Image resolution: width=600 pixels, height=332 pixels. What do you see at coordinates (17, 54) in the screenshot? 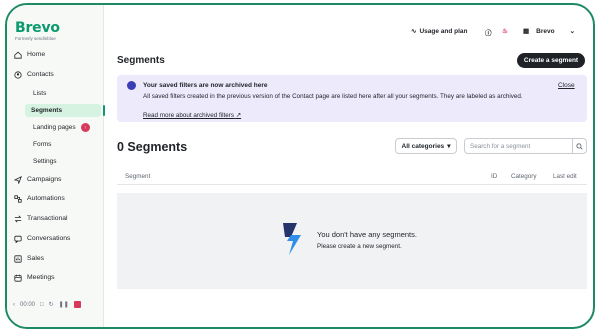
I see `home-icon` at bounding box center [17, 54].